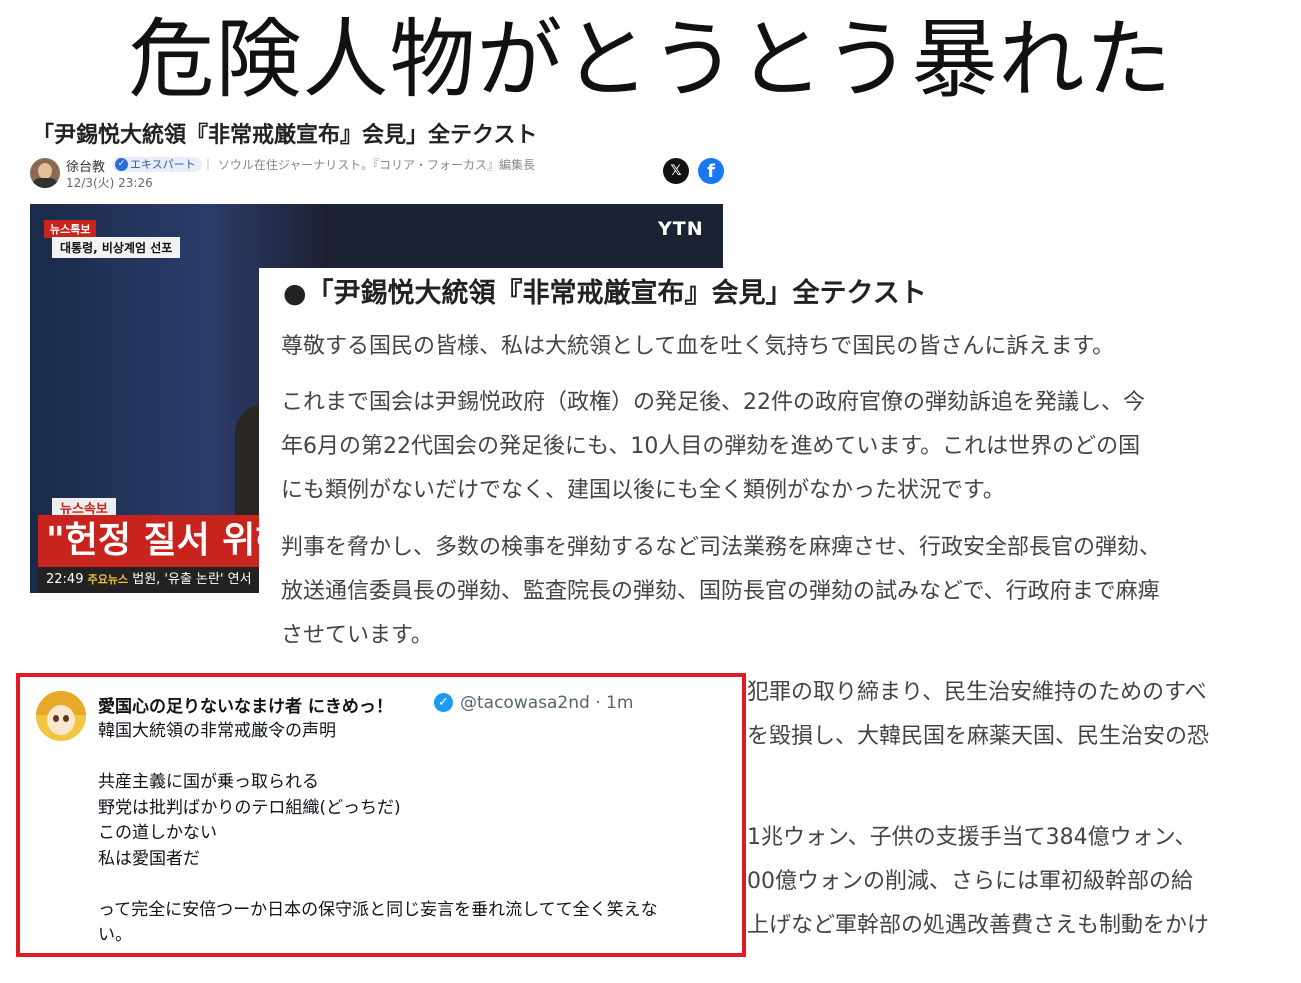 The image size is (1301, 983). What do you see at coordinates (249, 807) in the screenshot?
I see `tweet-line: 野党は批判ばかりのテロ組織(どっちだ)` at bounding box center [249, 807].